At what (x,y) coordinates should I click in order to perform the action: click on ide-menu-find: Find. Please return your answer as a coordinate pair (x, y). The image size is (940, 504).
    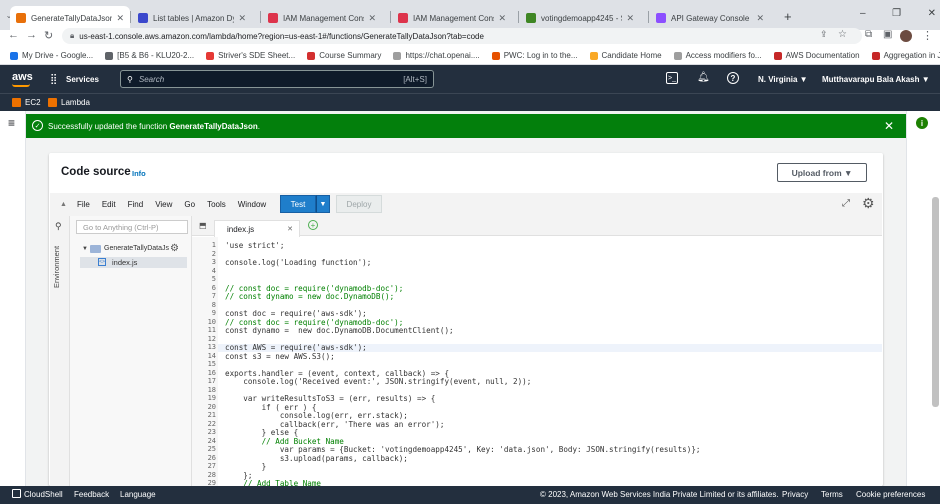
    Looking at the image, I should click on (136, 204).